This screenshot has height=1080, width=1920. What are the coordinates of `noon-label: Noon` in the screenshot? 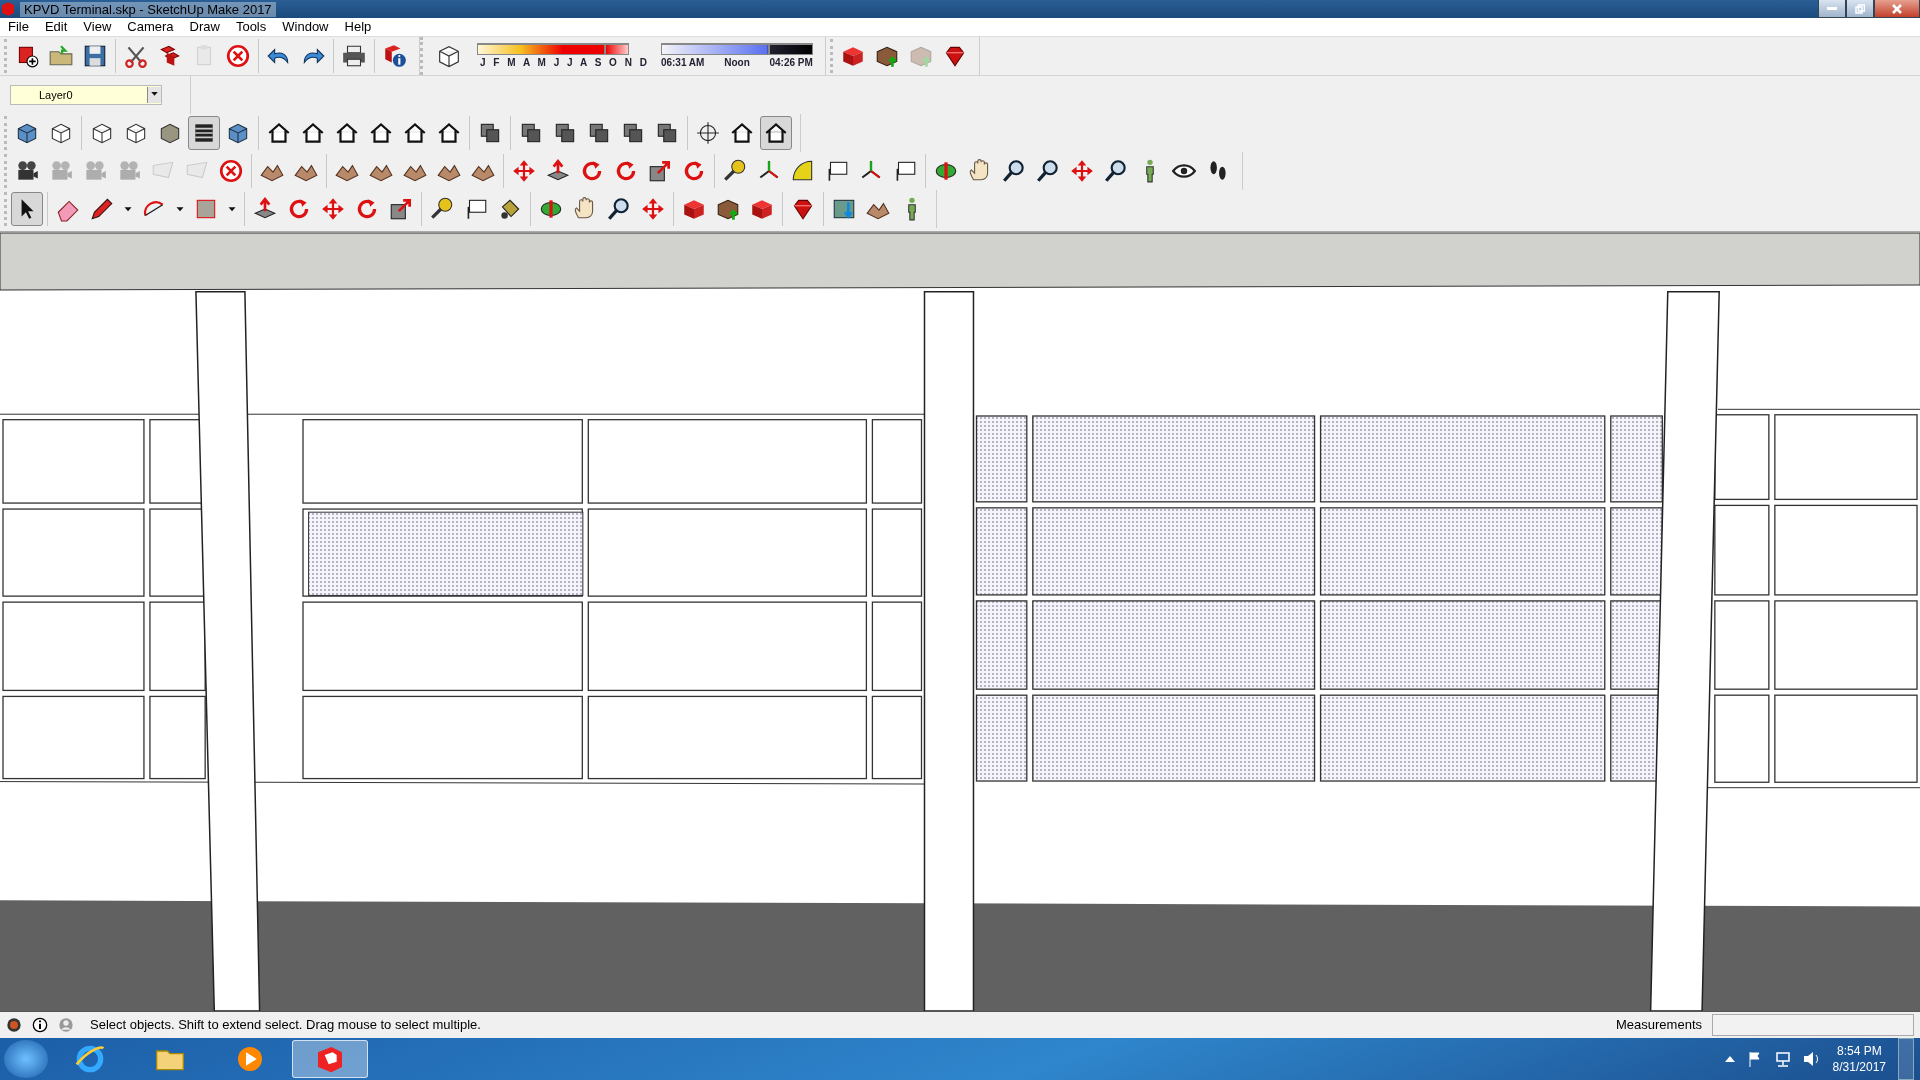 It's located at (737, 63).